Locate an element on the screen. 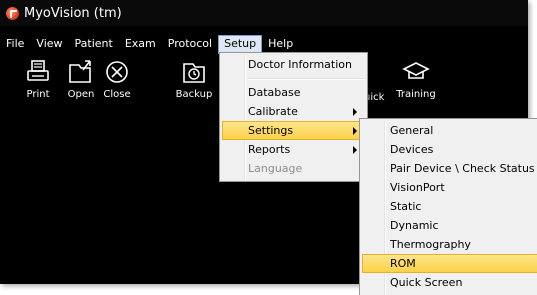  menu-separator is located at coordinates (306, 79).